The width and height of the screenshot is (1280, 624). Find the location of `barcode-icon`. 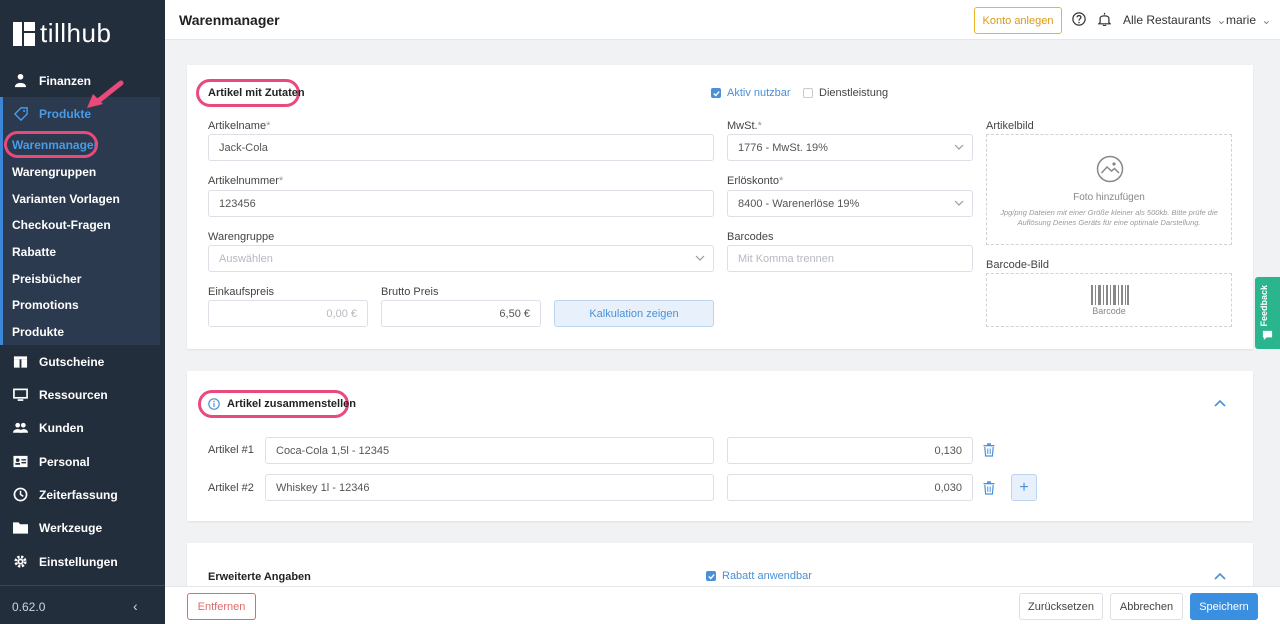

barcode-icon is located at coordinates (1110, 295).